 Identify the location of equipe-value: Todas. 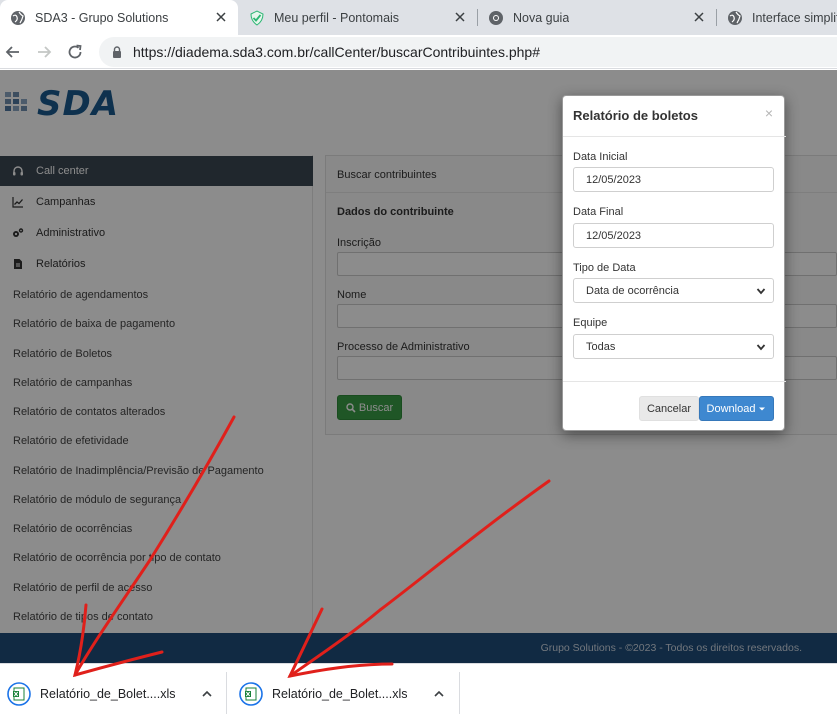
(601, 346).